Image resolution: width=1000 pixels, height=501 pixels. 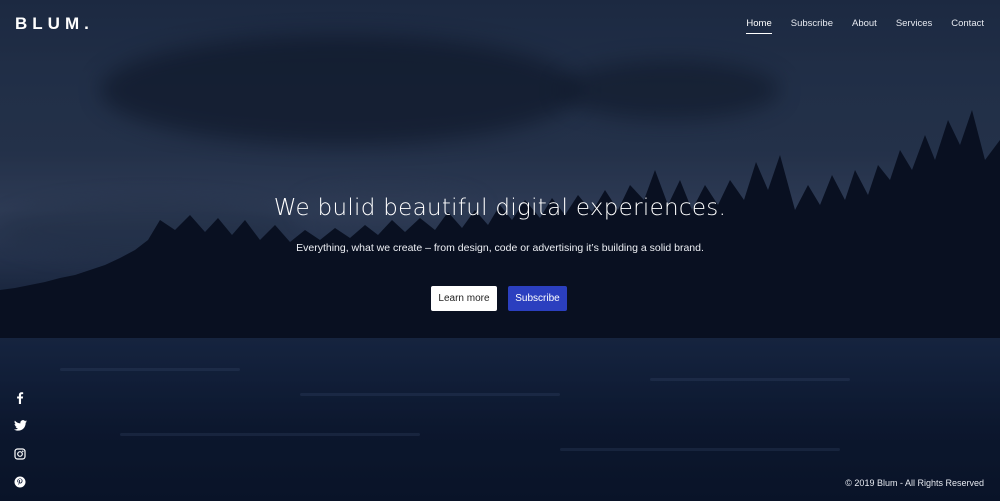 I want to click on nav-item-about: About, so click(x=864, y=26).